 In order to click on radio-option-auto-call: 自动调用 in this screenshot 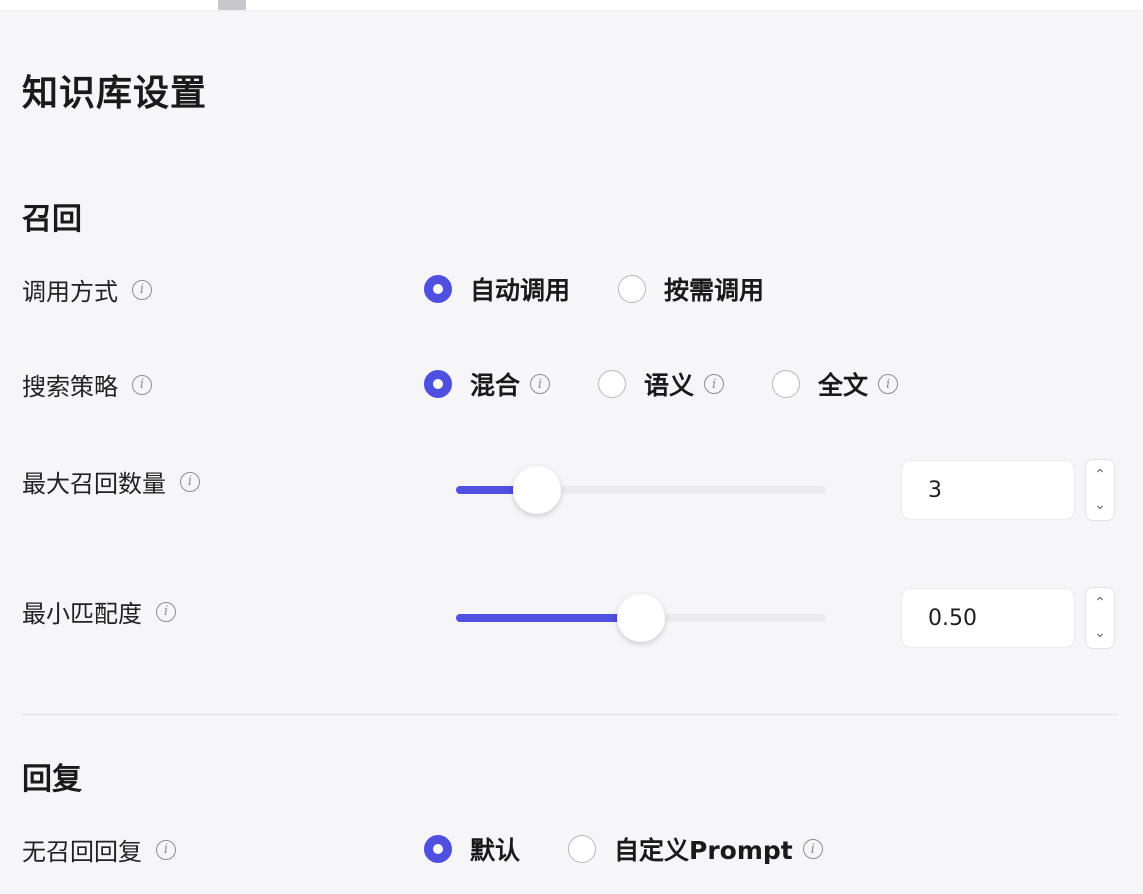, I will do `click(497, 289)`.